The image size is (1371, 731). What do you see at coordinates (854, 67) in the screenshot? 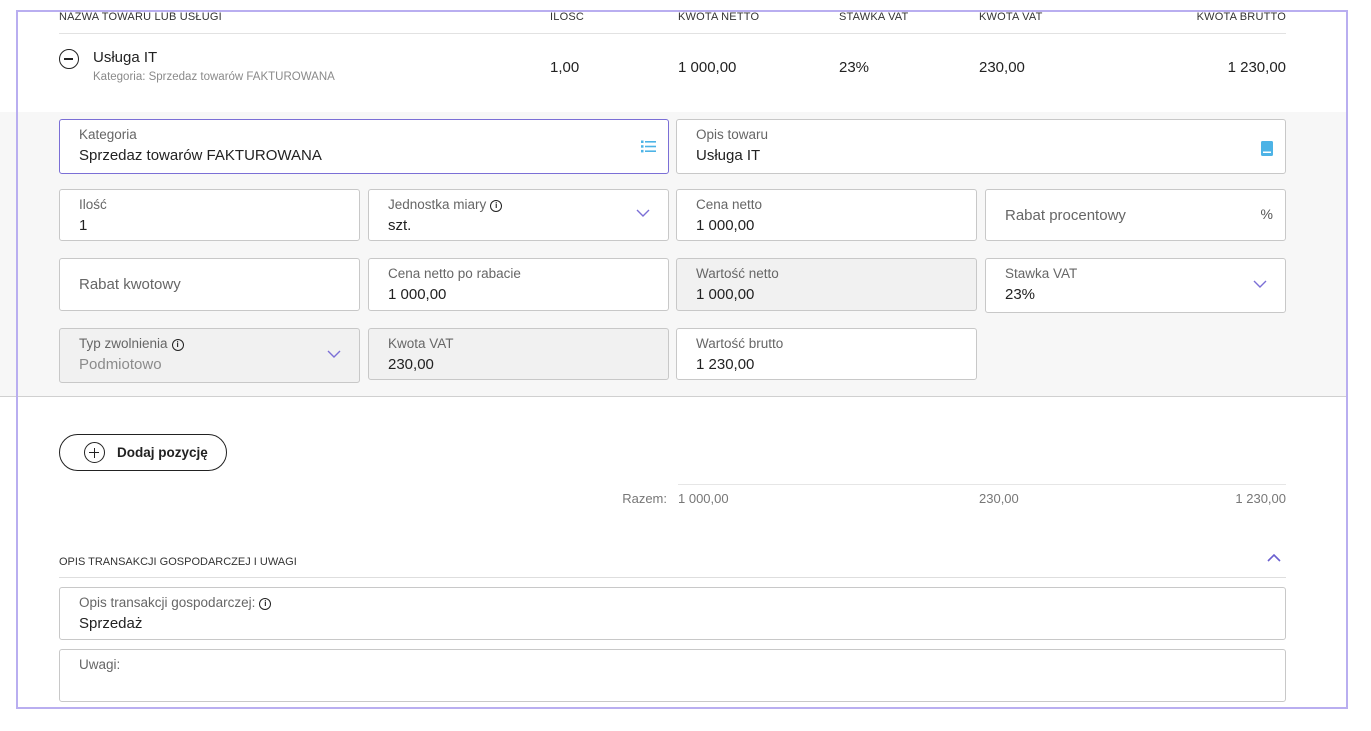
I see `item-vat-rate: 23%` at bounding box center [854, 67].